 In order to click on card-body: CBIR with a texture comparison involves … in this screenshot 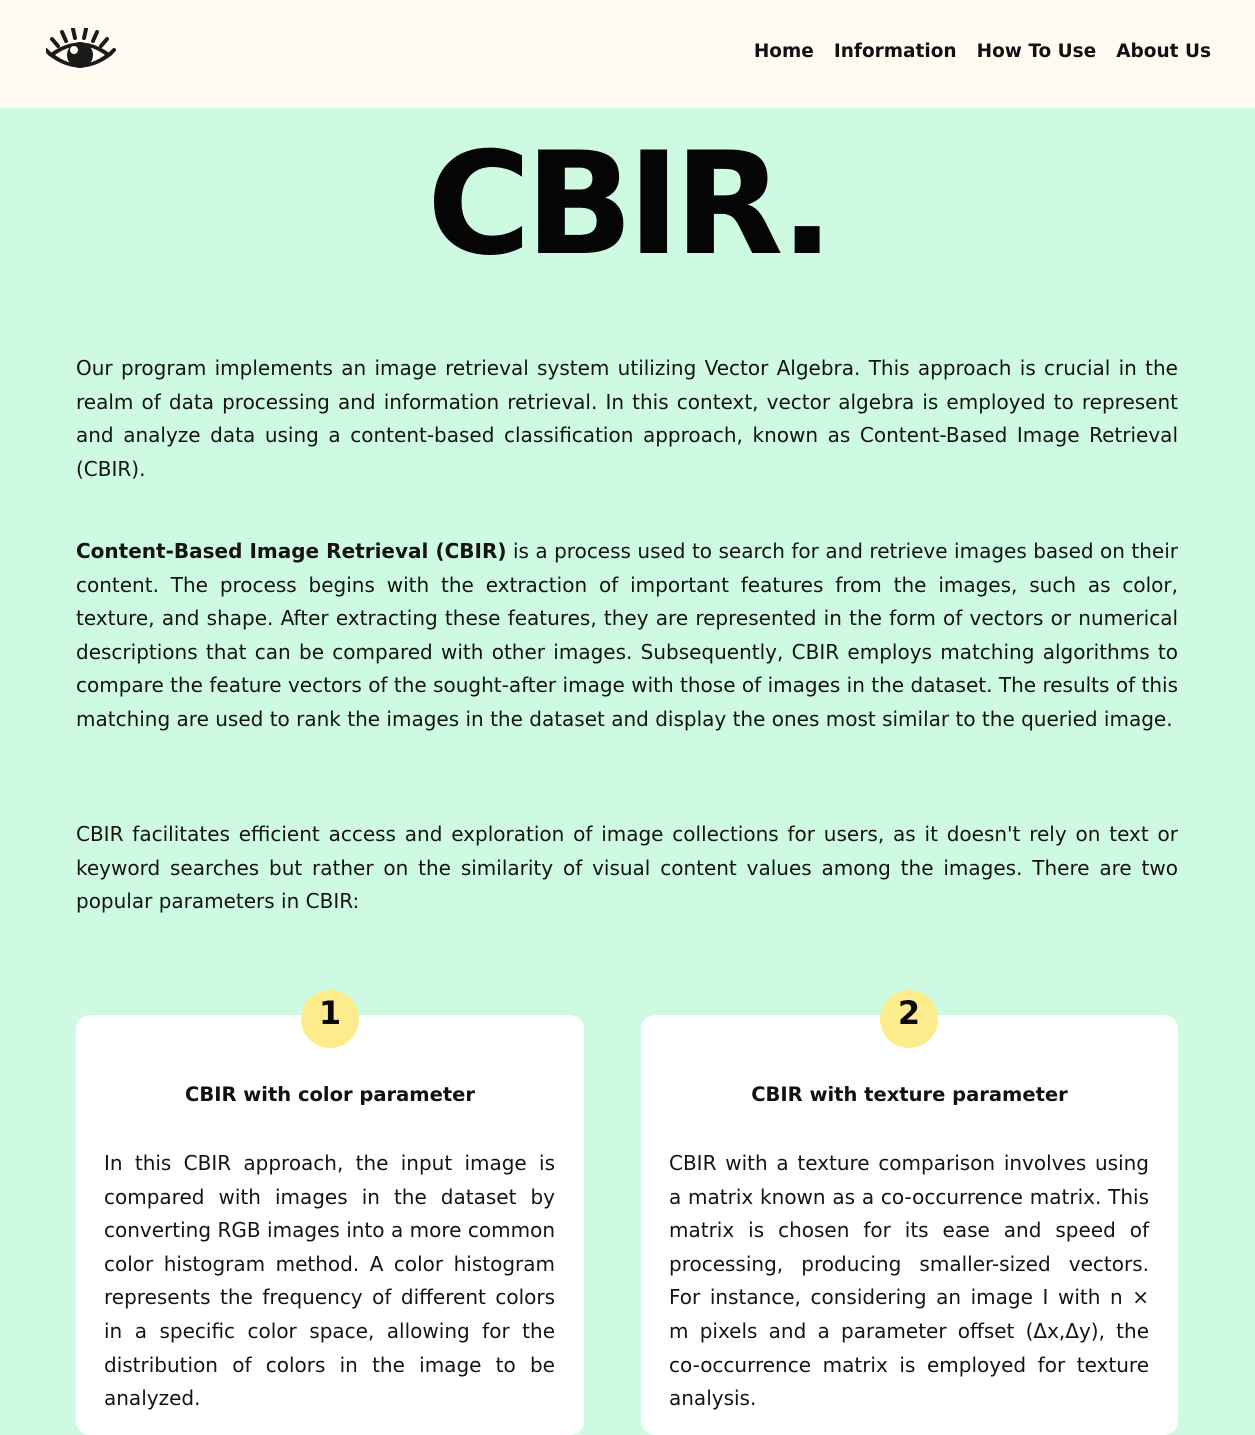, I will do `click(909, 1281)`.